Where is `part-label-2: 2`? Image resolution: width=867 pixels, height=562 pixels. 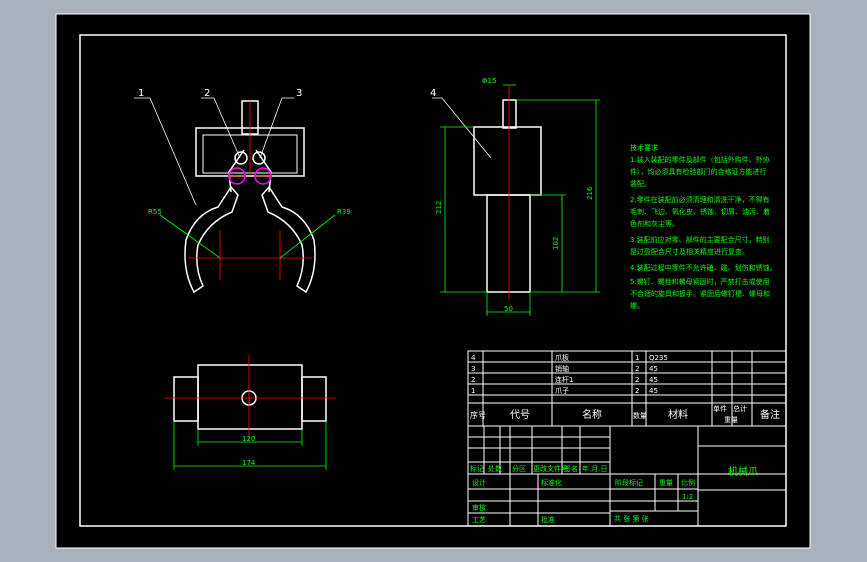 part-label-2: 2 is located at coordinates (207, 93).